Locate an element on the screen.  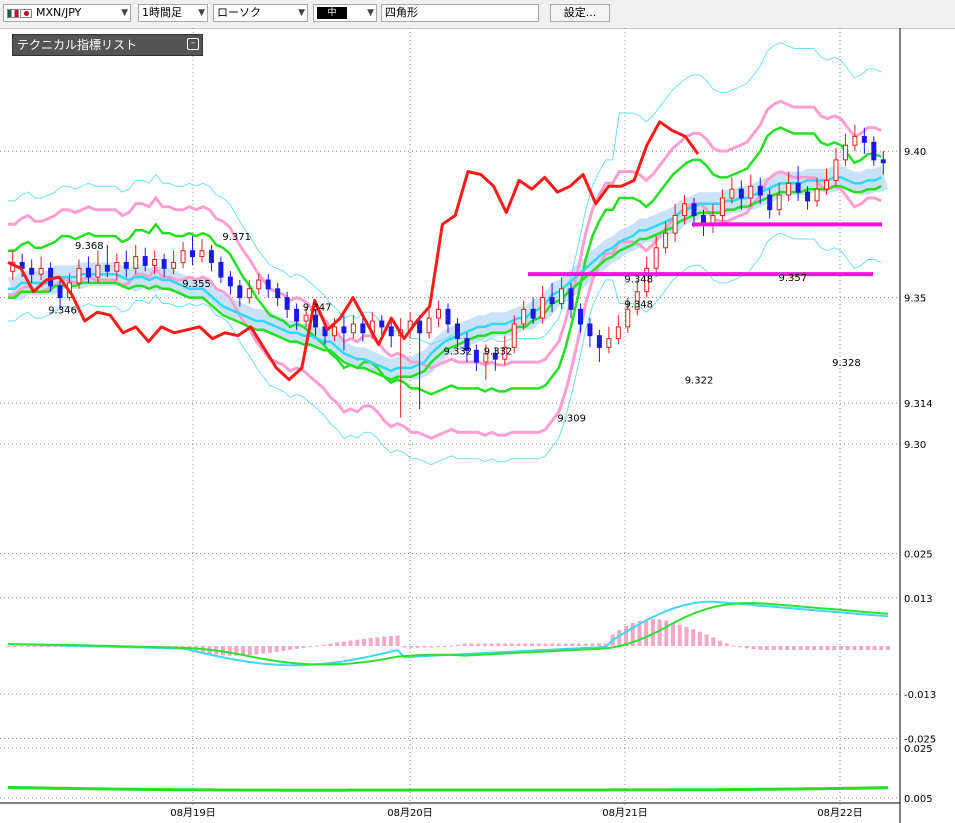
date-tick-label: 08月21日 is located at coordinates (624, 813).